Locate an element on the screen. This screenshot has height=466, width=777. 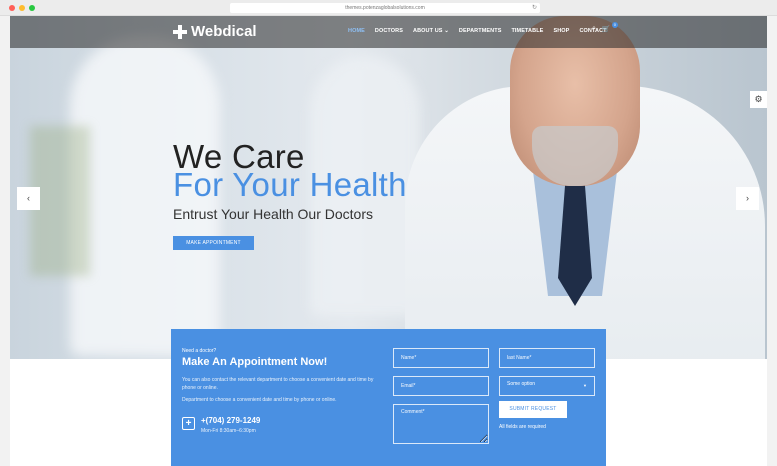
cart-icon: 🛒 0 is located at coordinates (610, 27).